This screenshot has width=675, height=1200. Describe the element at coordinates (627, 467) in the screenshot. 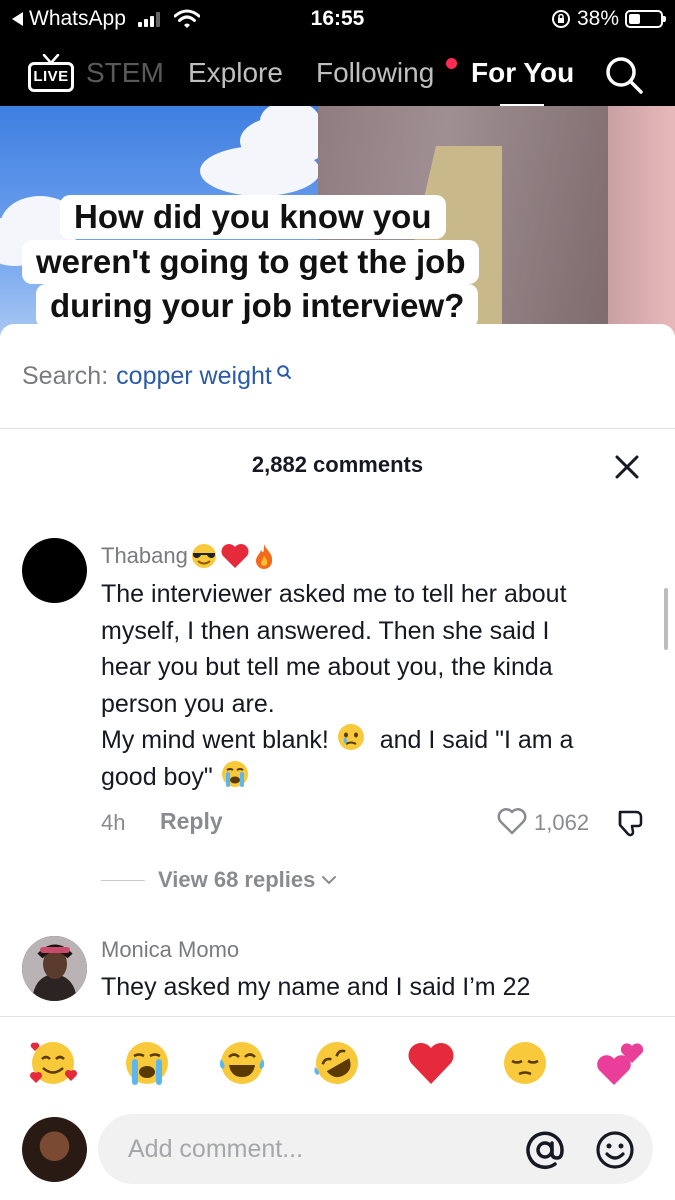

I see `close-icon` at that location.